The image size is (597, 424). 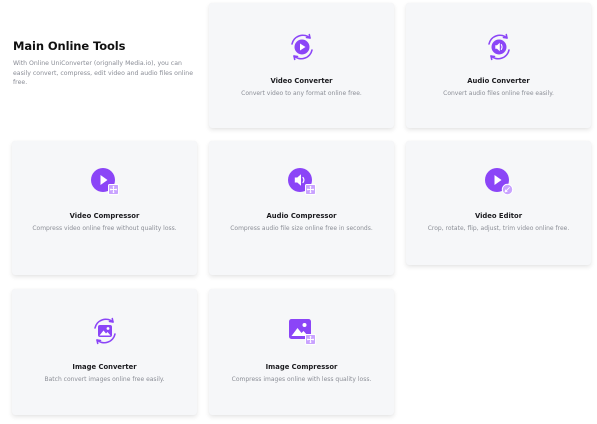 What do you see at coordinates (498, 81) in the screenshot?
I see `tool-title: Audio Converter` at bounding box center [498, 81].